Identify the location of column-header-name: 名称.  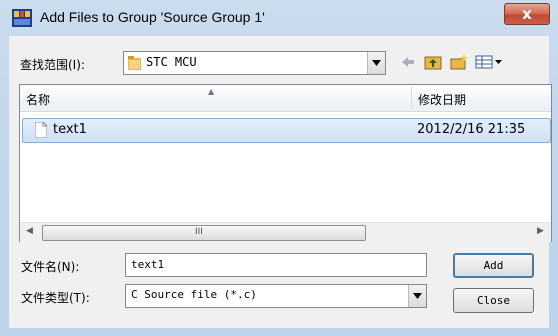
(38, 99).